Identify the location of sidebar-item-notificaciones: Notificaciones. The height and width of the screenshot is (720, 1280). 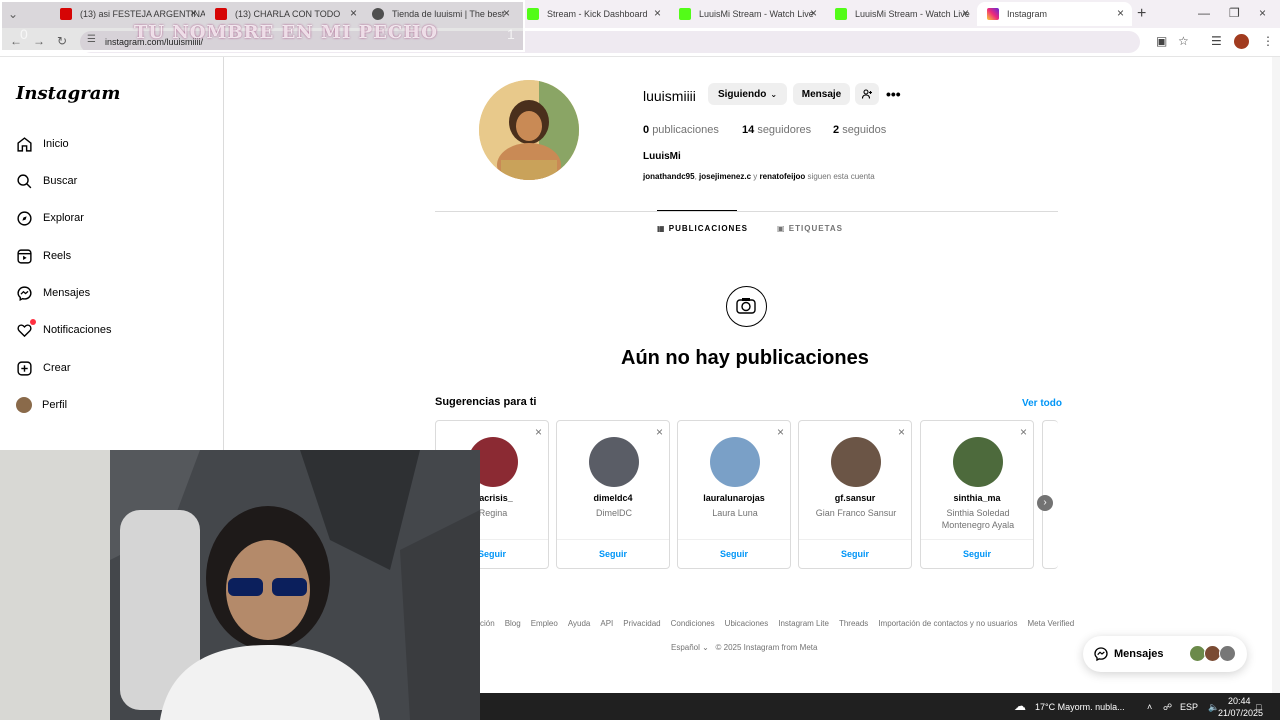
(63, 330).